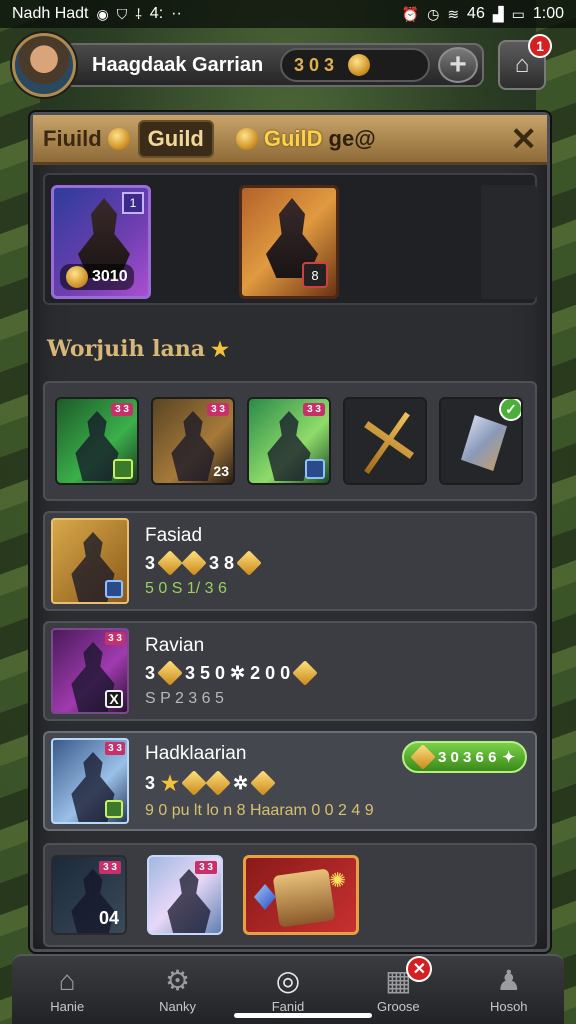  What do you see at coordinates (288, 980) in the screenshot?
I see `ring-icon: ◎` at bounding box center [288, 980].